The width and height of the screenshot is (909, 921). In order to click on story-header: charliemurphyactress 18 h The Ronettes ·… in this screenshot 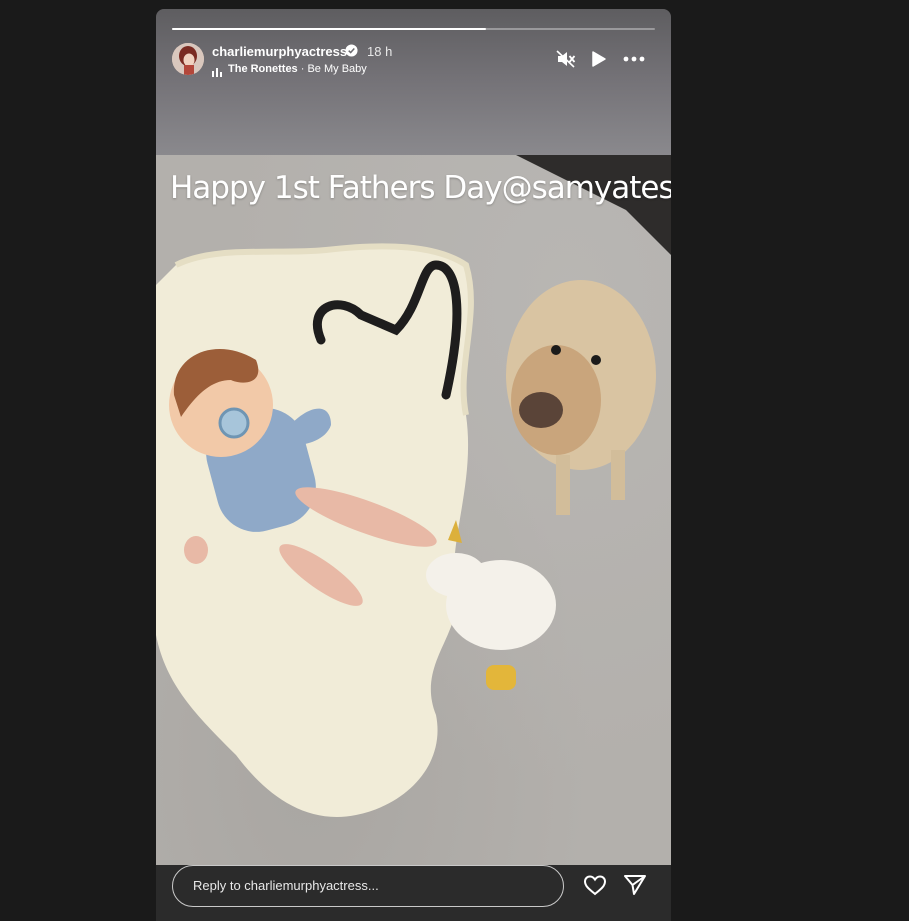, I will do `click(413, 82)`.